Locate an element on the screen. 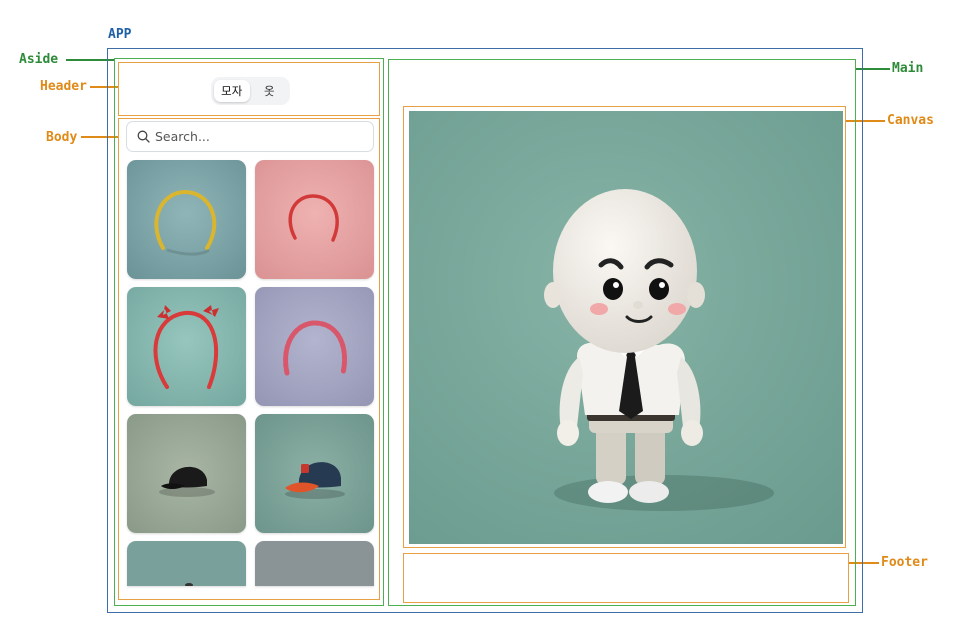 The width and height of the screenshot is (956, 634). aside-label: Aside is located at coordinates (39, 59).